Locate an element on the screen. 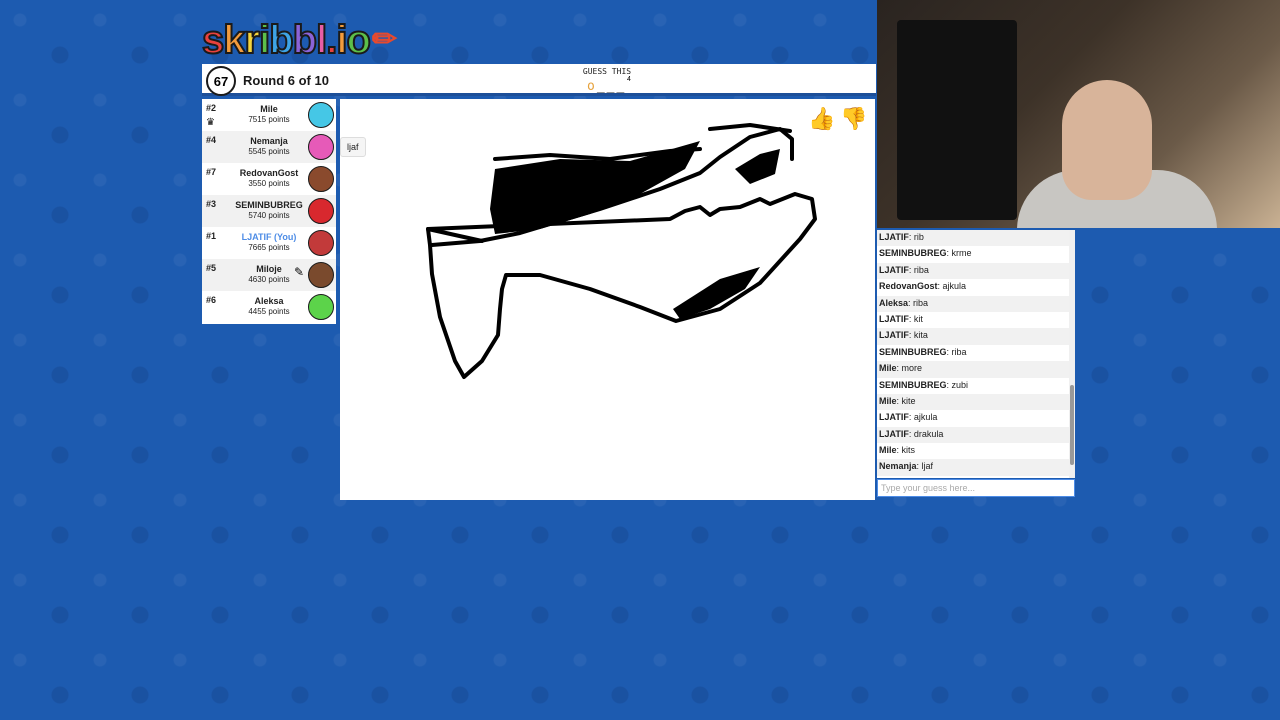 This screenshot has height=720, width=1280. player-row: #6 Aleksa 4455 points is located at coordinates (269, 307).